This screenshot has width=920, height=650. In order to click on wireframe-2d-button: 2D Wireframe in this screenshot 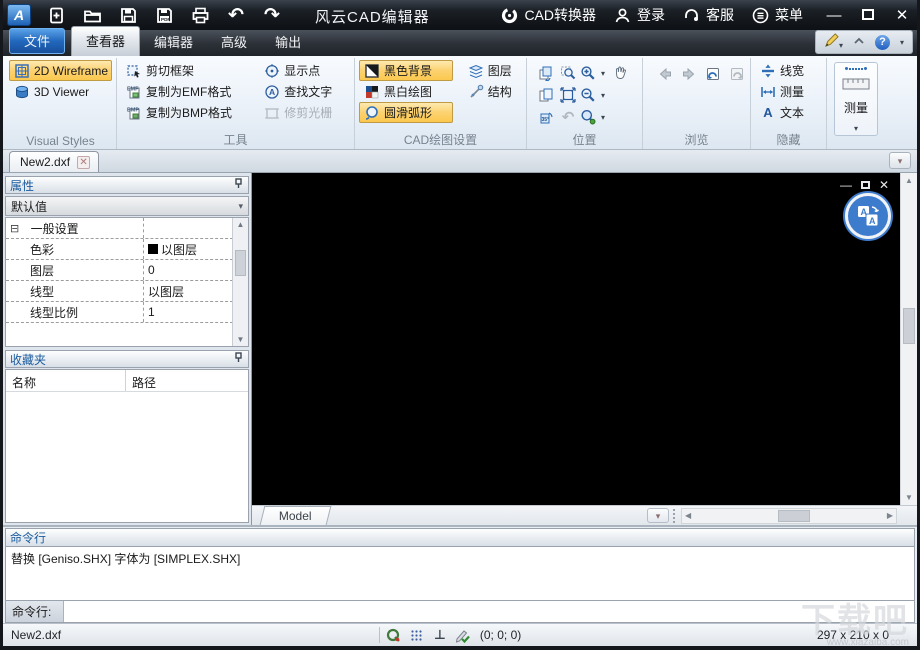, I will do `click(60, 70)`.